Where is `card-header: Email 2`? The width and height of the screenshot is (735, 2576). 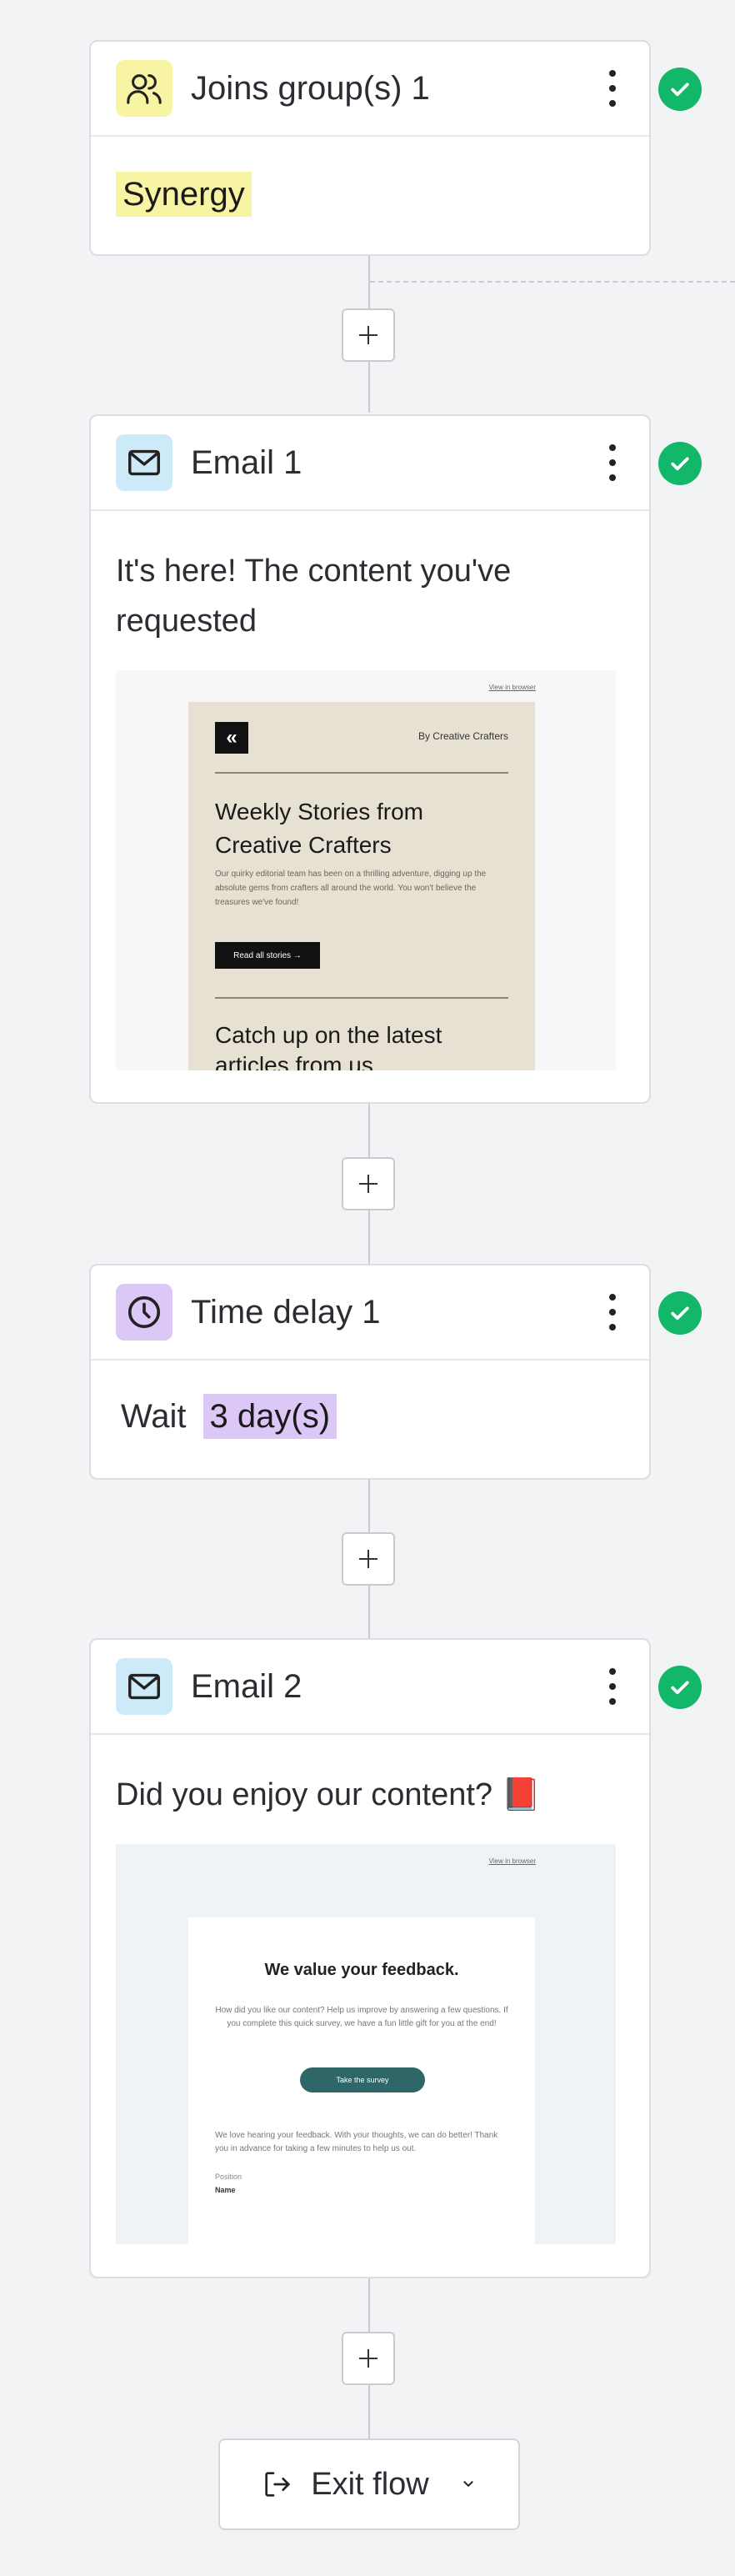 card-header: Email 2 is located at coordinates (370, 1687).